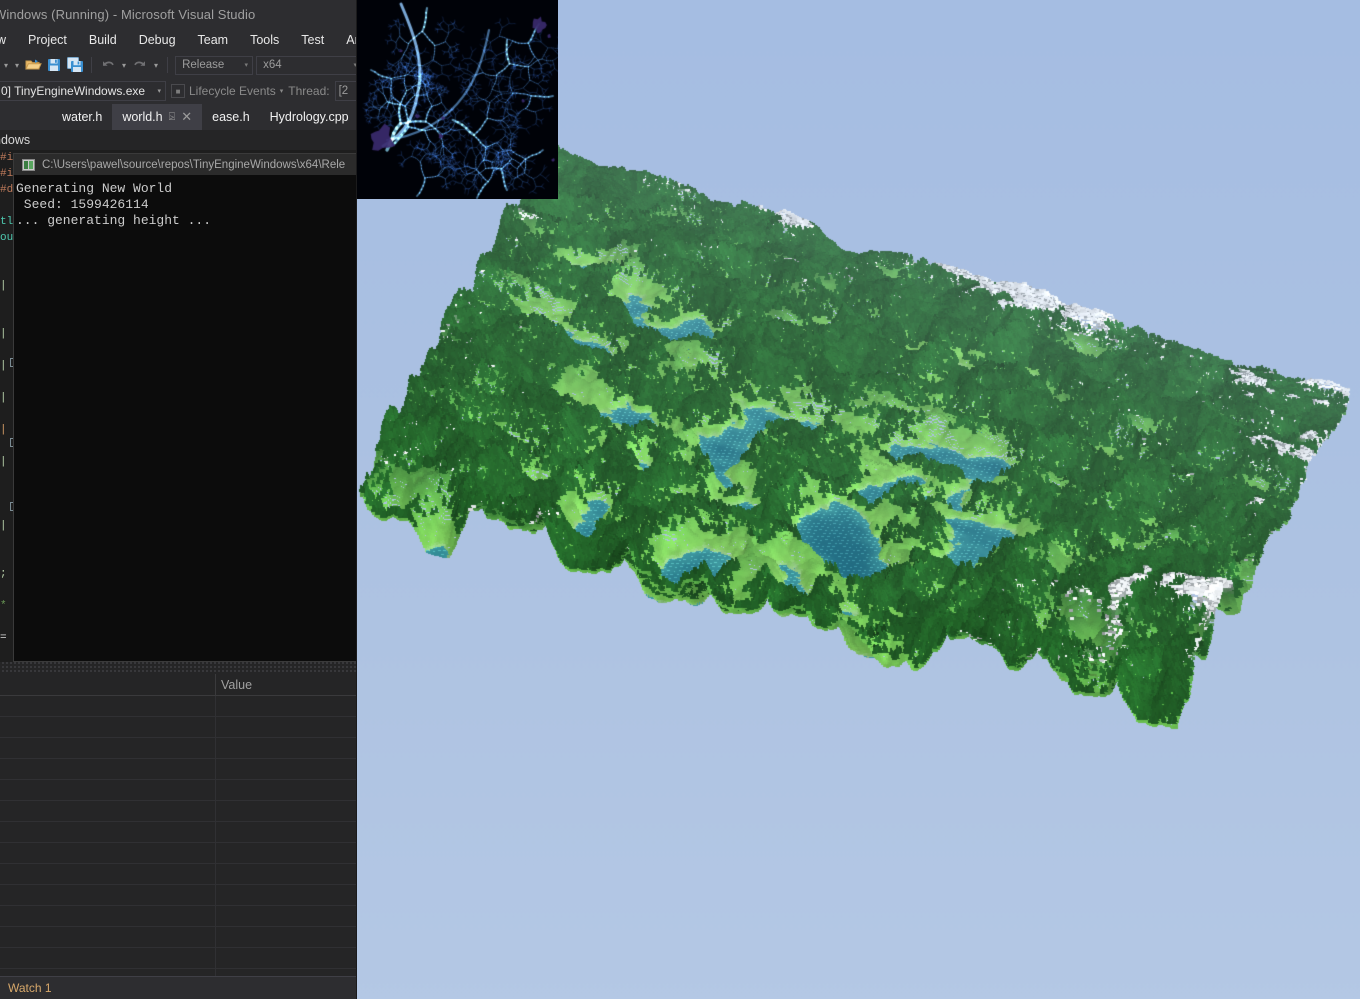 This screenshot has width=1360, height=999. Describe the element at coordinates (306, 65) in the screenshot. I see `platform-combo: x64 ▾` at that location.